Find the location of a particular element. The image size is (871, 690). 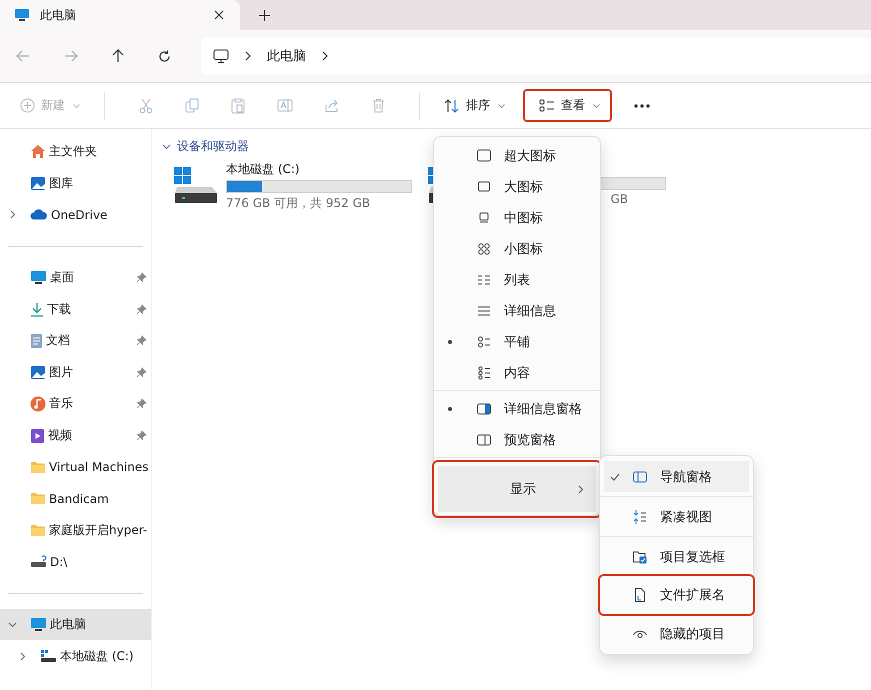

plus-circle-icon is located at coordinates (27, 105).